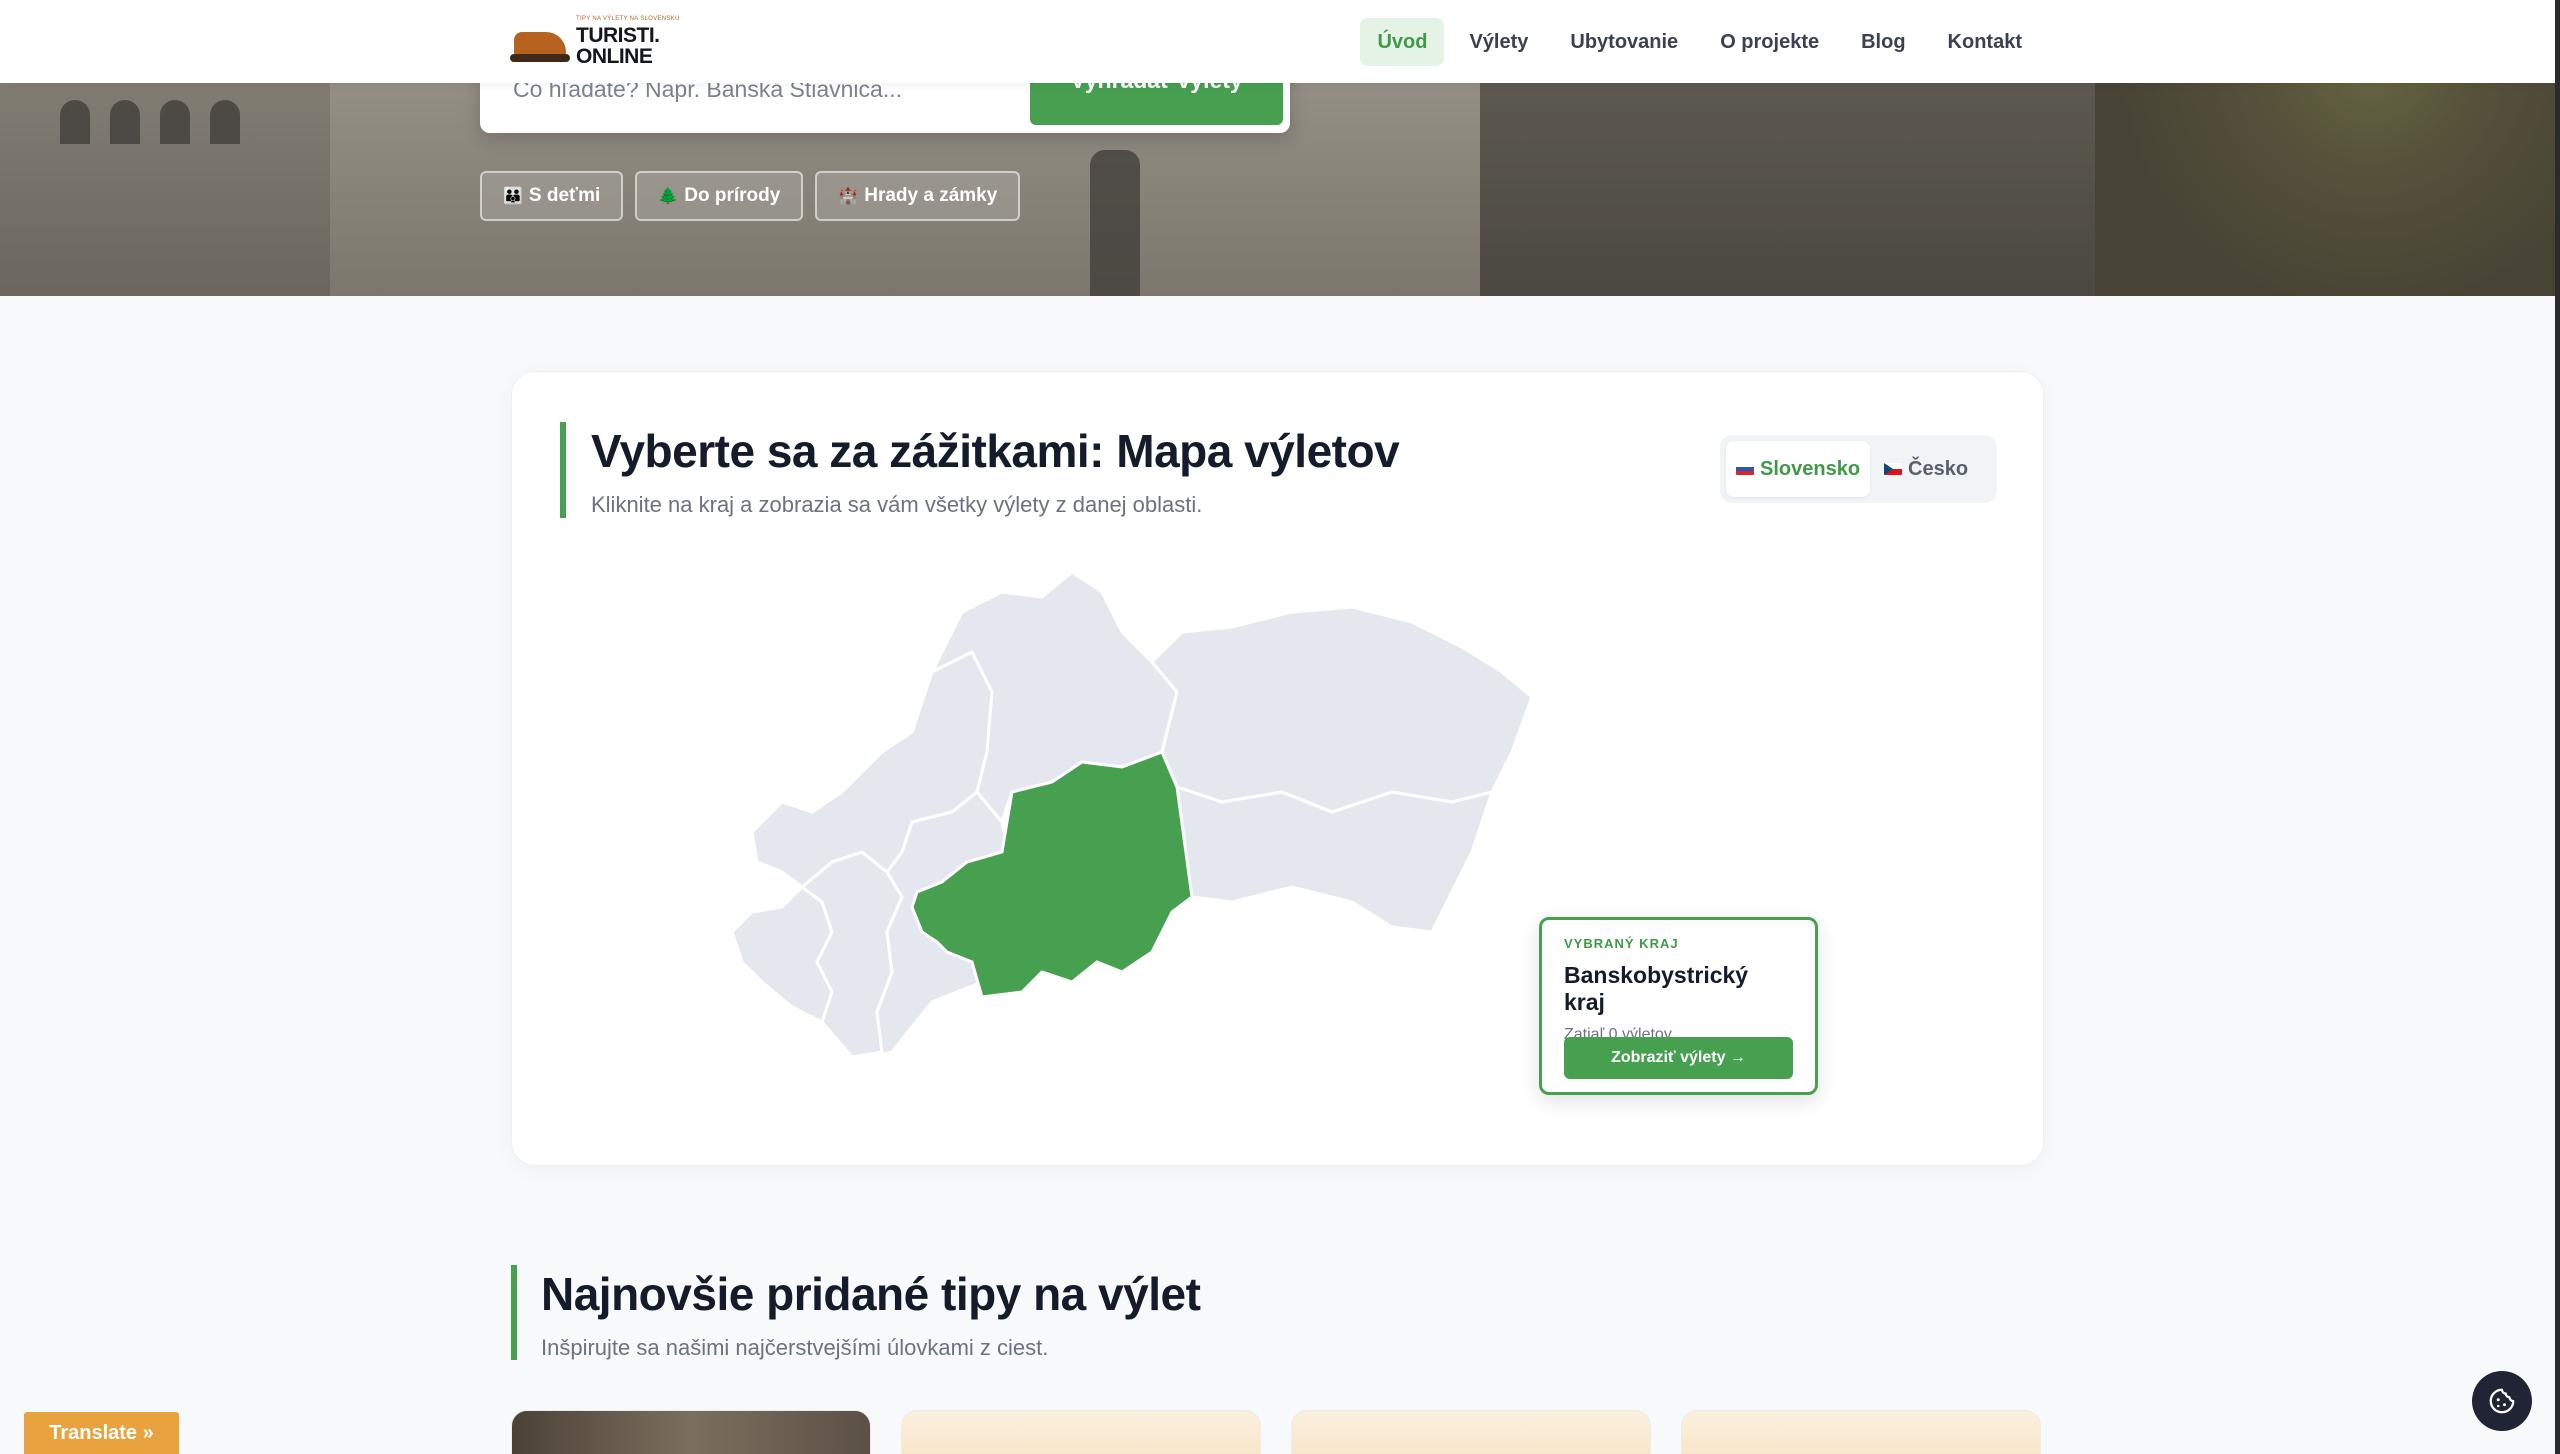  I want to click on latest-section-title: Najnovšie pridané tipy na výlet, so click(871, 1294).